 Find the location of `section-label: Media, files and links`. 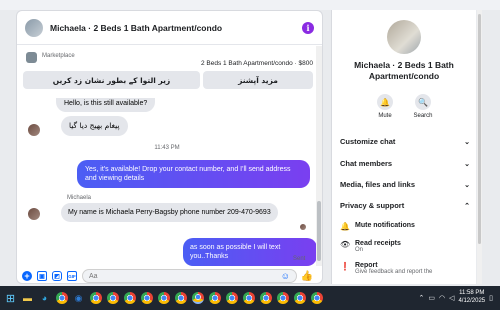

section-label: Media, files and links is located at coordinates (378, 184).